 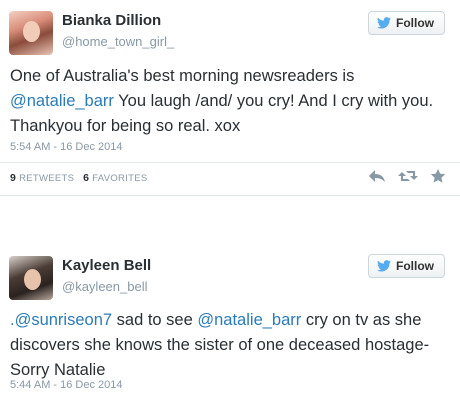 I want to click on favorite-count: 6, so click(x=86, y=178).